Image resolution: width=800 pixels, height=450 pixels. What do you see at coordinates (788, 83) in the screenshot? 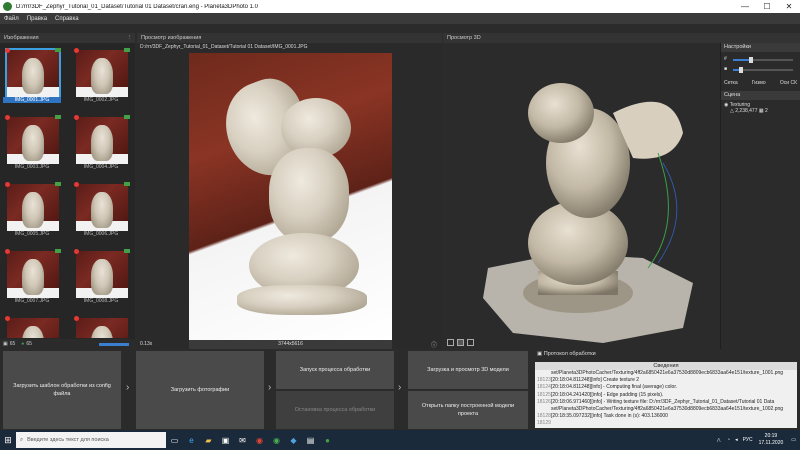
I see `axes-toggle: Оси СК` at bounding box center [788, 83].